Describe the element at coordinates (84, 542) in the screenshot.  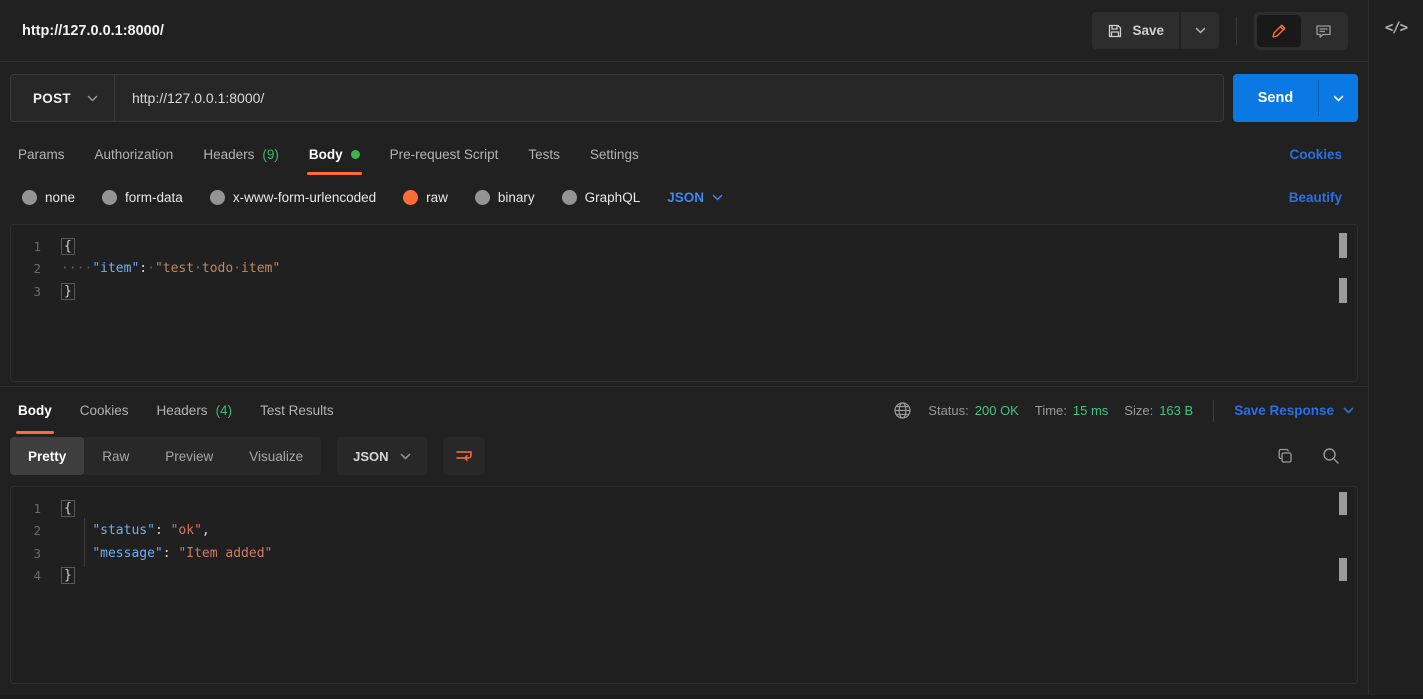
I see `indent-guide` at that location.